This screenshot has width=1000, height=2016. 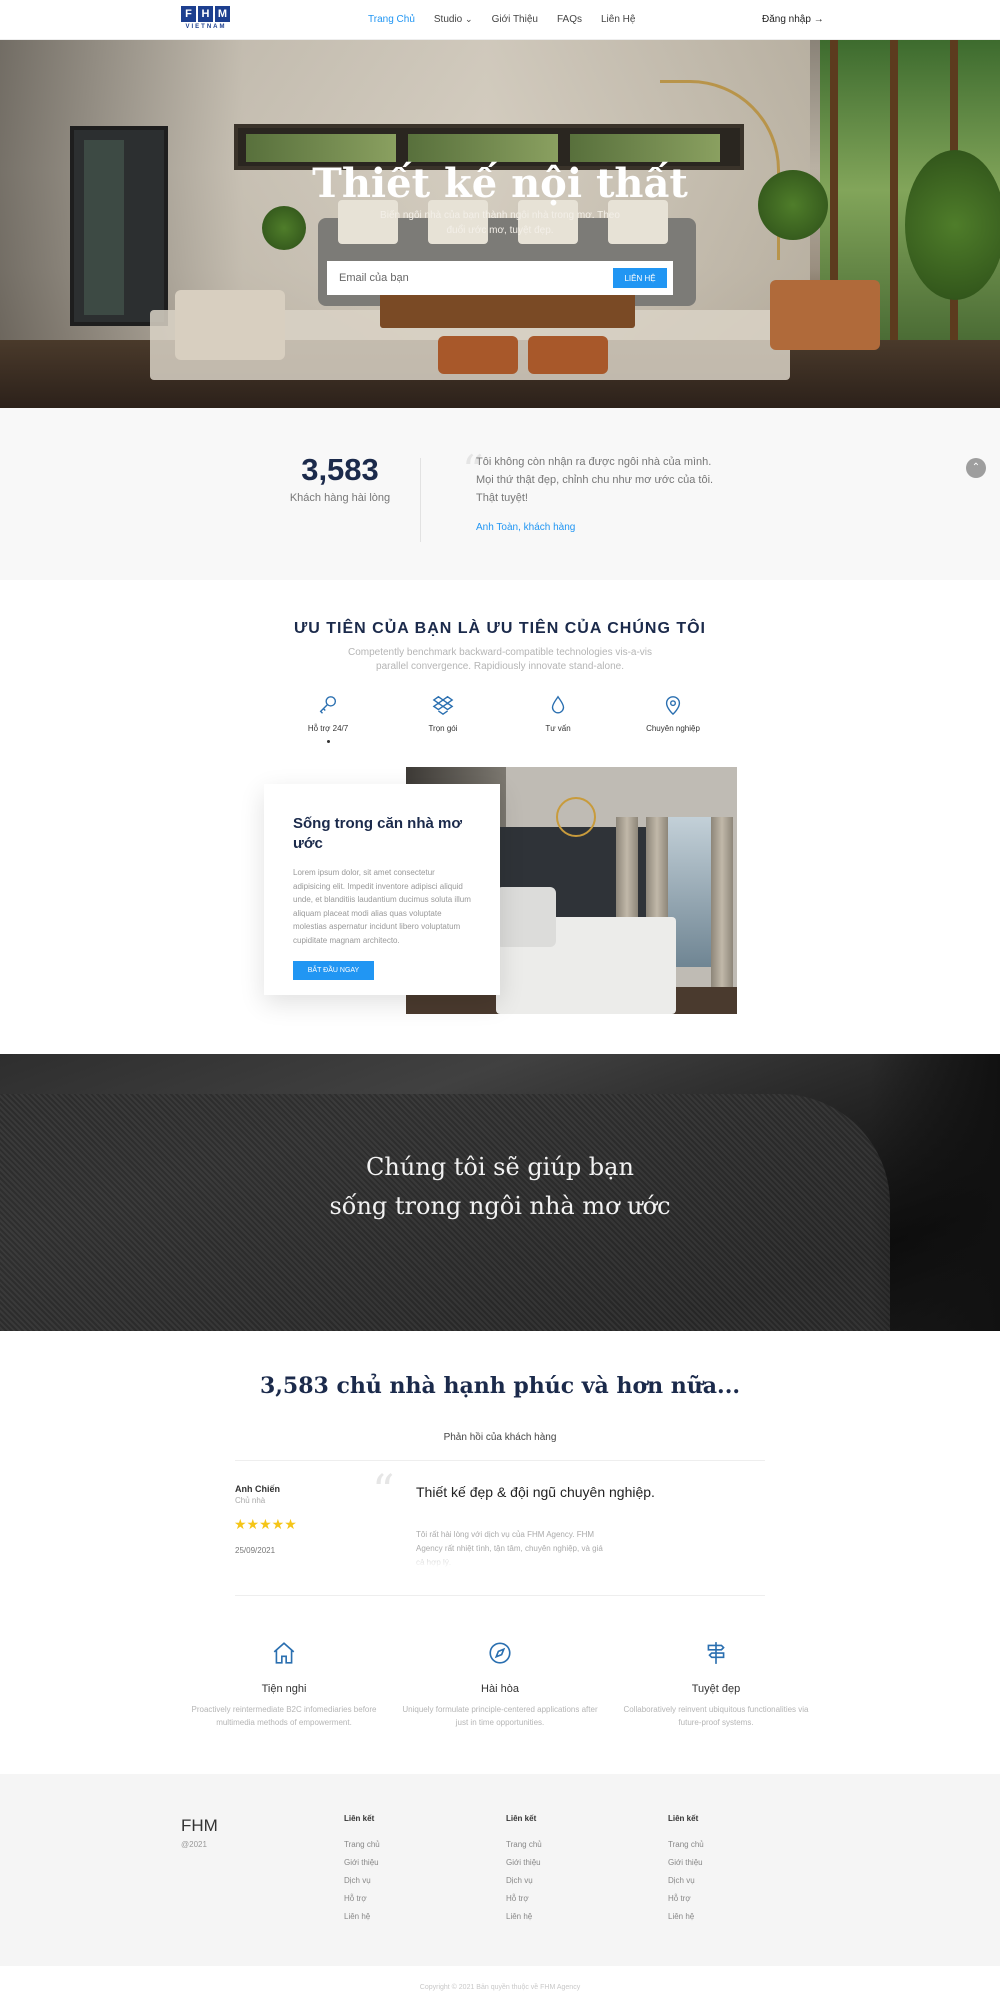 I want to click on menu-item-studio-label: Studio, so click(x=448, y=19).